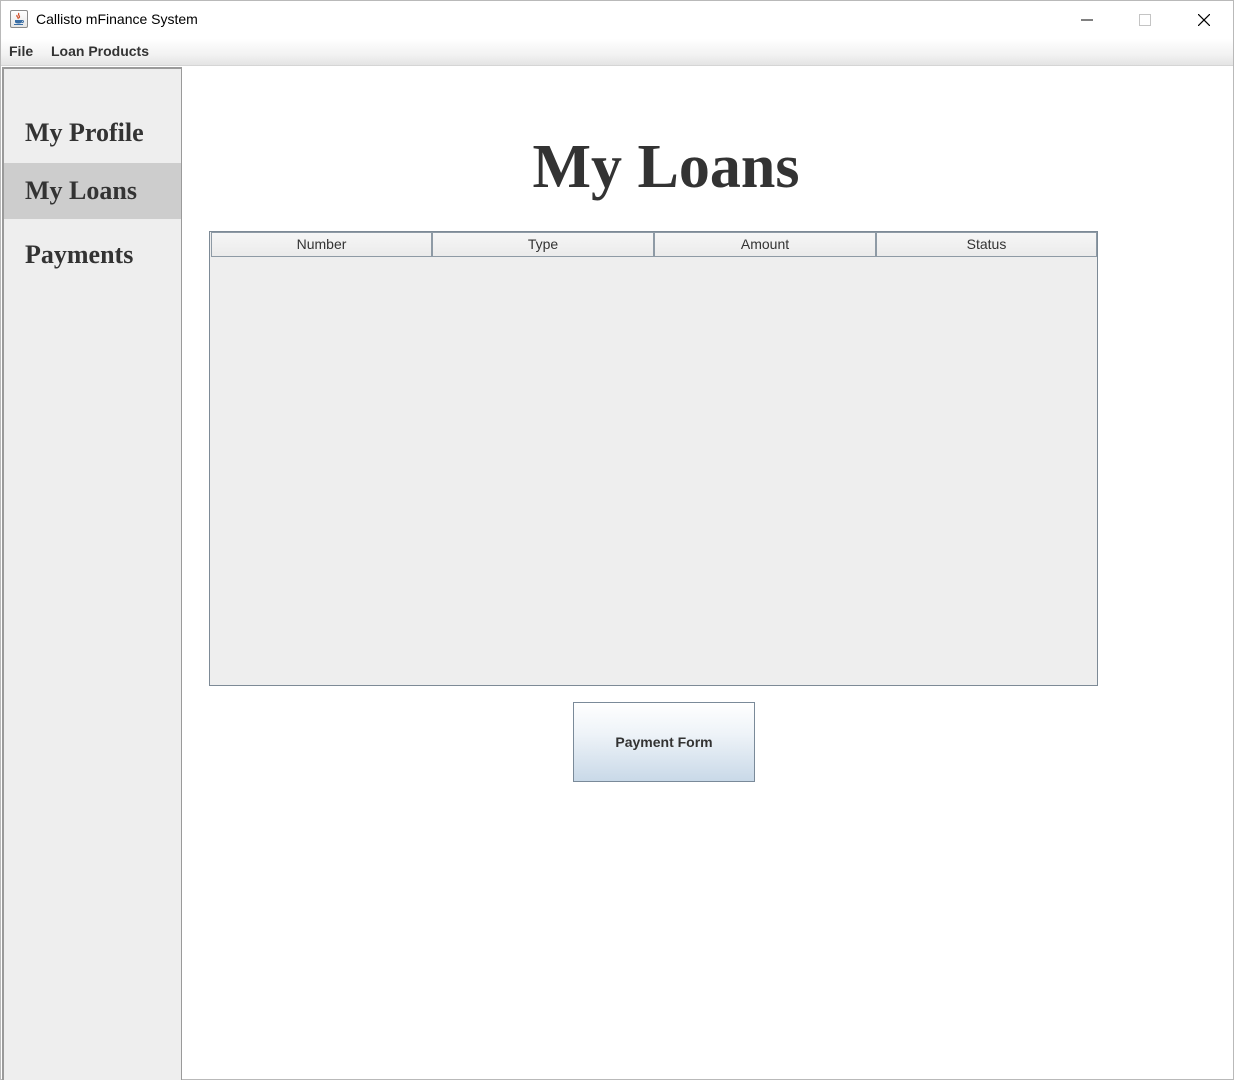 Image resolution: width=1234 pixels, height=1080 pixels. Describe the element at coordinates (321, 244) in the screenshot. I see `column-header-number: Number` at that location.